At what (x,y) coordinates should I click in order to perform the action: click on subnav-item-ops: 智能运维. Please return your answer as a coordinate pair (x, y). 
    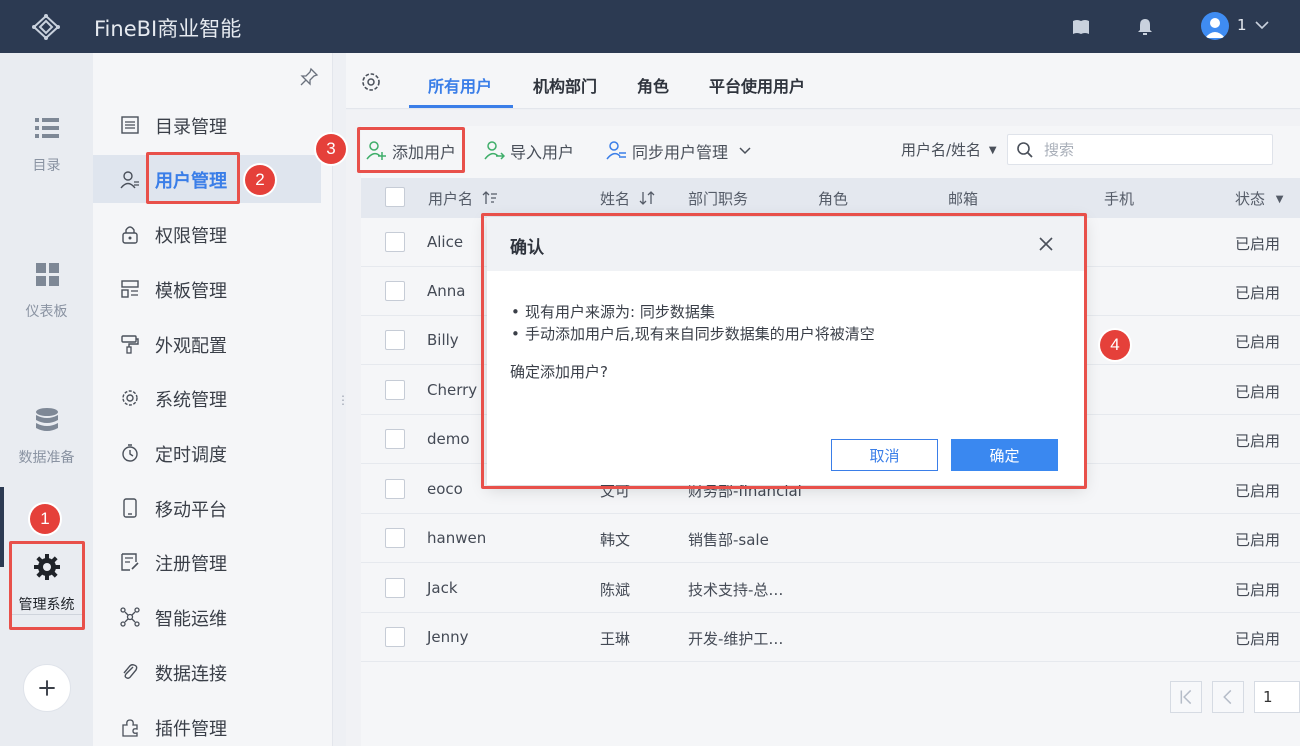
    Looking at the image, I should click on (207, 617).